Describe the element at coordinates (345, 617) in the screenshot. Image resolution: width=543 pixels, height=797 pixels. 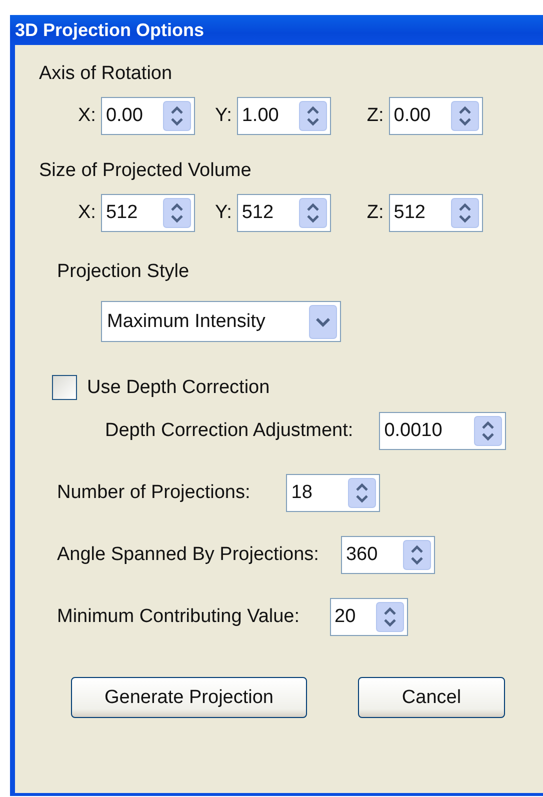
I see `spinner-value: 20` at that location.